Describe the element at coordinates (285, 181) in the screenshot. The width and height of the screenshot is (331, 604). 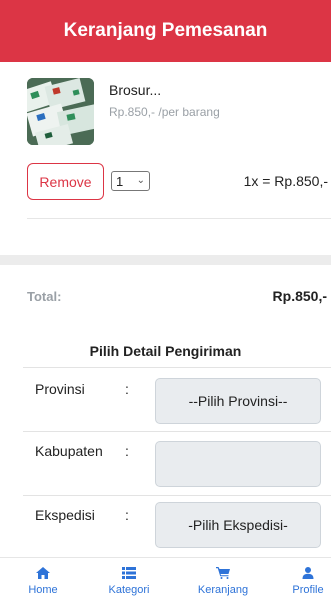
I see `item-subtotal: 1x = Rp.850,-` at that location.